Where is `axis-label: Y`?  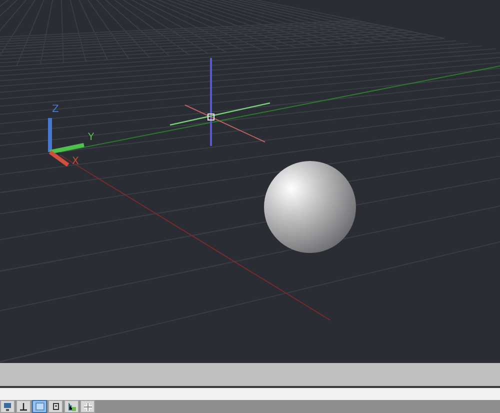
axis-label: Y is located at coordinates (91, 137).